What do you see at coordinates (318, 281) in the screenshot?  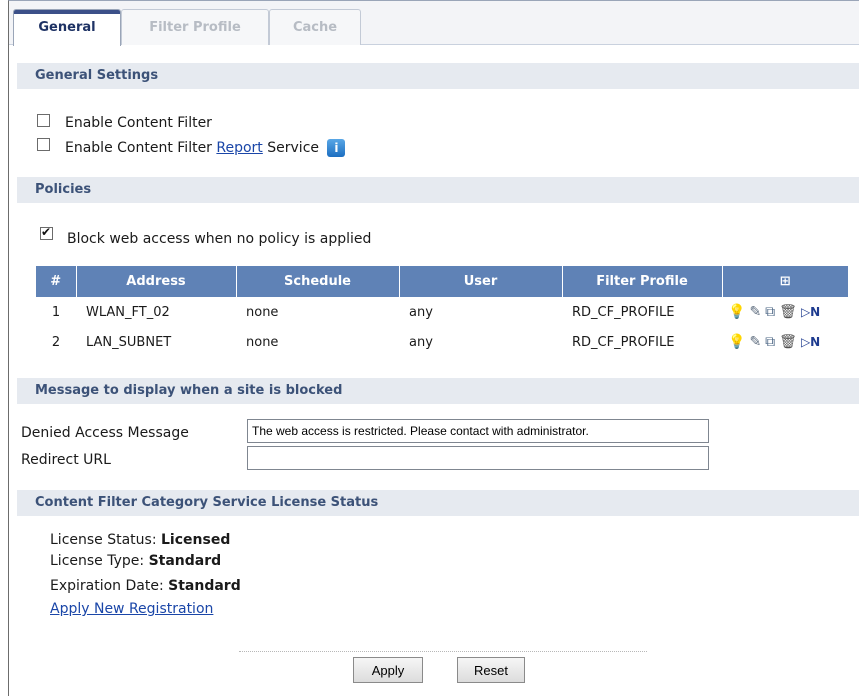 I see `column-header-schedule: Schedule` at bounding box center [318, 281].